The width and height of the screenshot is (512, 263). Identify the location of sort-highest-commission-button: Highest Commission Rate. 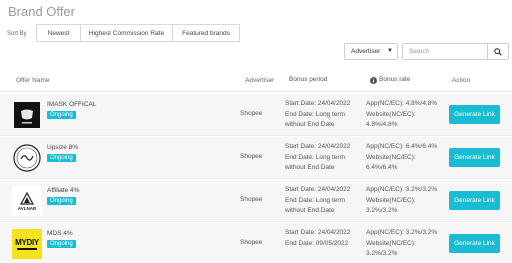
(127, 33).